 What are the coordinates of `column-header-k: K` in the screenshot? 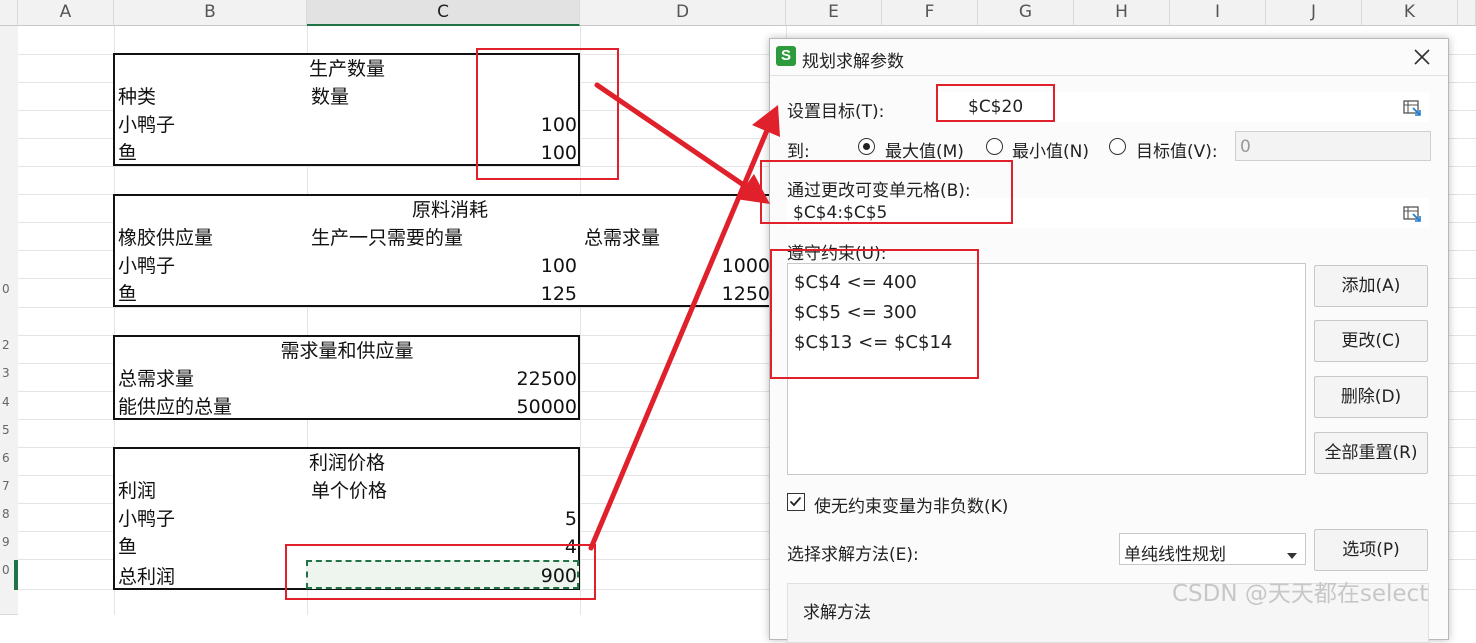 It's located at (1410, 13).